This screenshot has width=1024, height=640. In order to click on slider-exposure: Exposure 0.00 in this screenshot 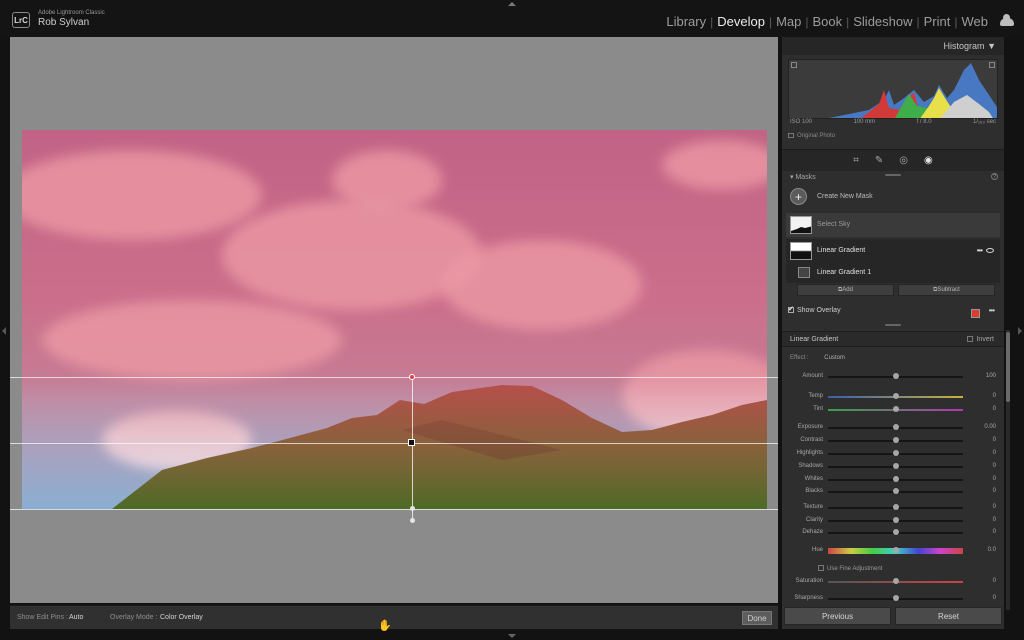, I will do `click(893, 428)`.